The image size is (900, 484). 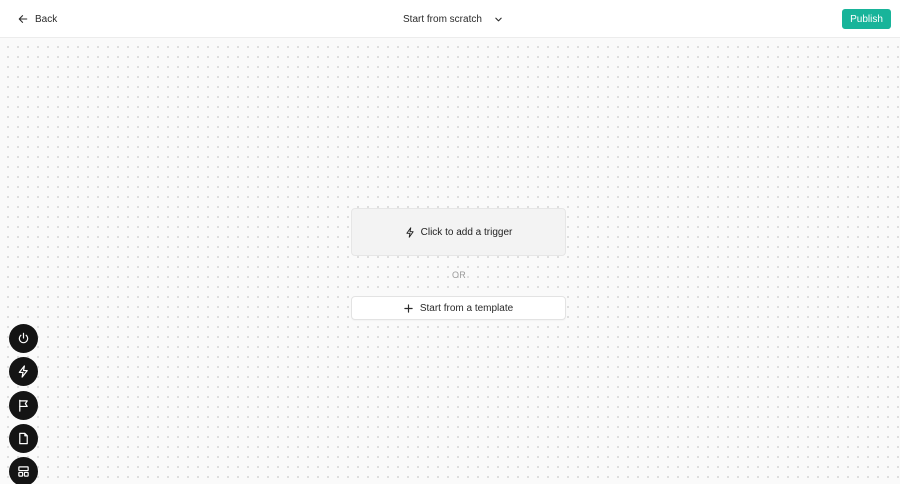 What do you see at coordinates (466, 308) in the screenshot?
I see `start-from-template-label: Start from a template` at bounding box center [466, 308].